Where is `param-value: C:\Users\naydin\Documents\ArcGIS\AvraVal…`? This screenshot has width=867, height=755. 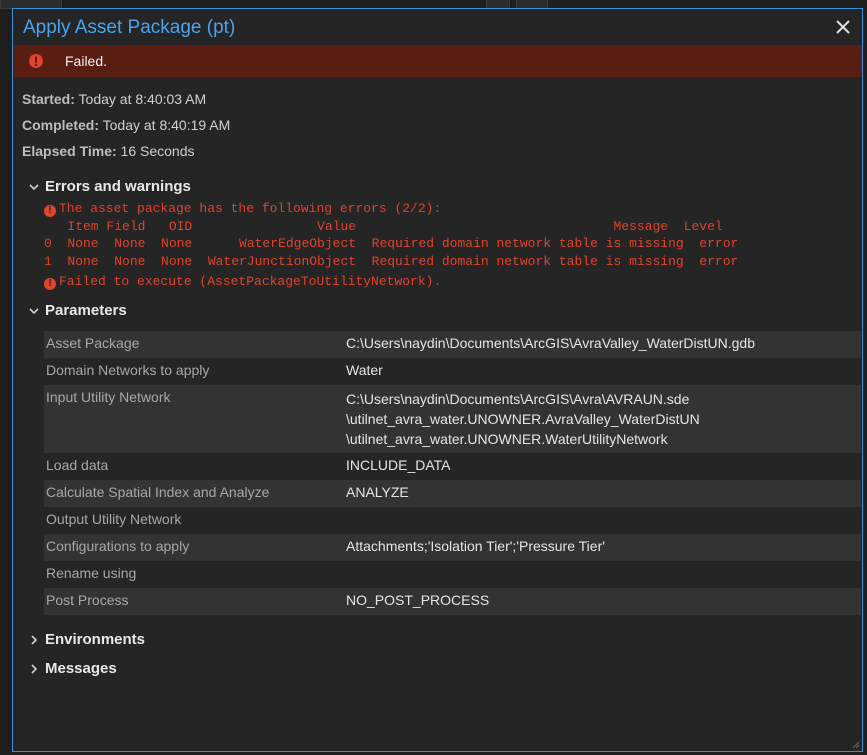
param-value: C:\Users\naydin\Documents\ArcGIS\AvraVal… is located at coordinates (550, 343).